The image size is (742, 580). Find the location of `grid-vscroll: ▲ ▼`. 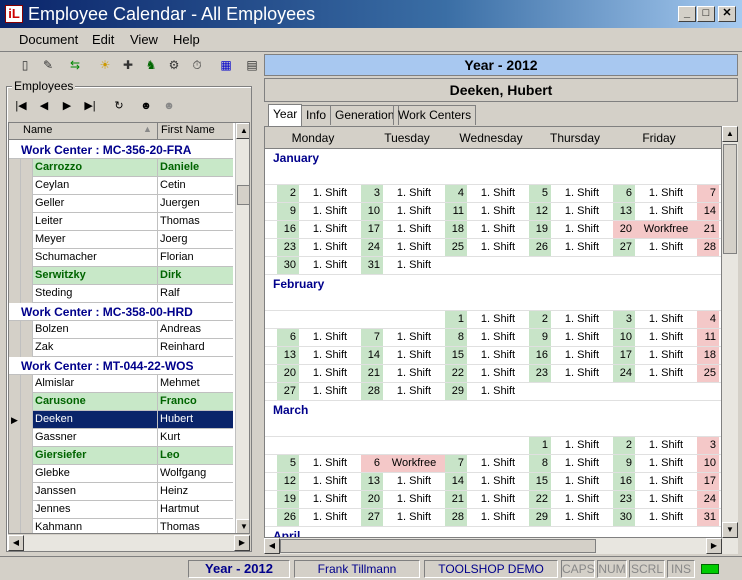

grid-vscroll: ▲ ▼ is located at coordinates (242, 328).